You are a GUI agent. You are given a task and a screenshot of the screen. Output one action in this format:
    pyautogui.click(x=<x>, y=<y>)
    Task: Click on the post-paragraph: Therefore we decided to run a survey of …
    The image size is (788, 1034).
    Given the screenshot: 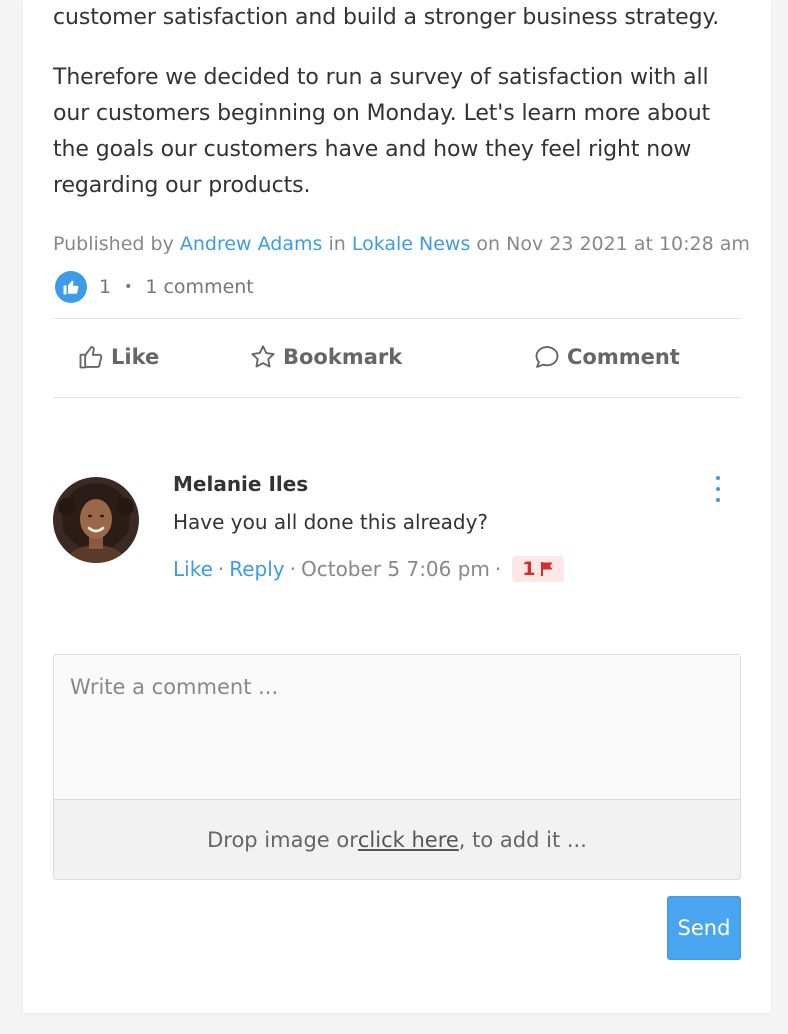 What is the action you would take?
    pyautogui.click(x=382, y=131)
    